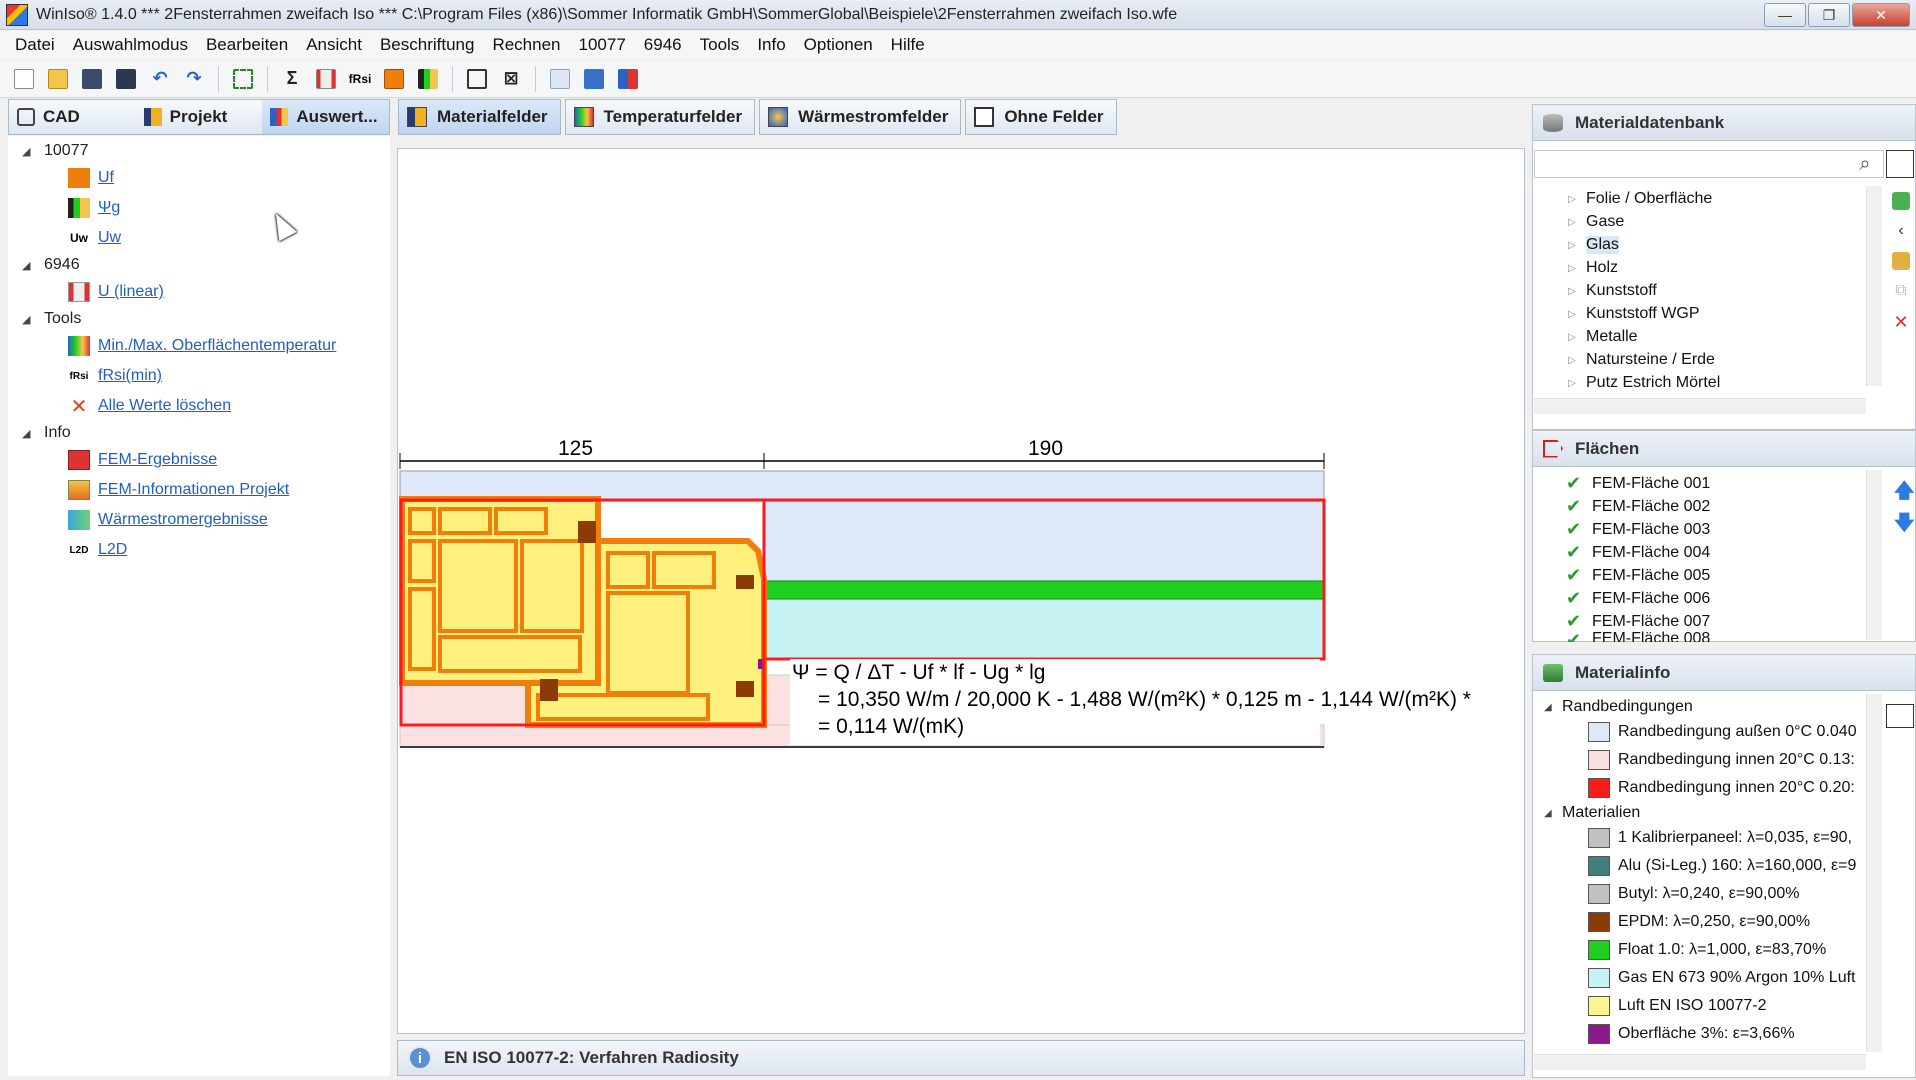 Image resolution: width=1916 pixels, height=1080 pixels. What do you see at coordinates (243, 79) in the screenshot?
I see `zoom-fit-button` at bounding box center [243, 79].